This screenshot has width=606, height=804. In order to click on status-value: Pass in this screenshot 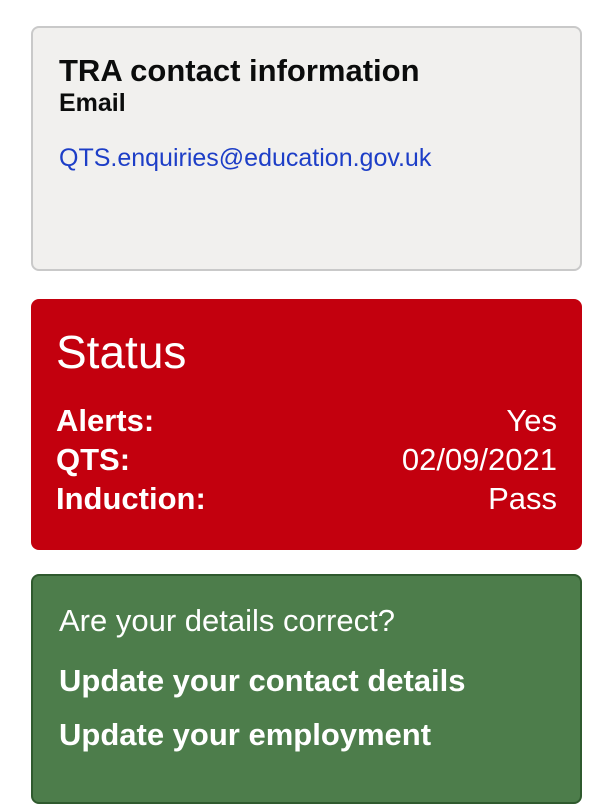, I will do `click(522, 498)`.